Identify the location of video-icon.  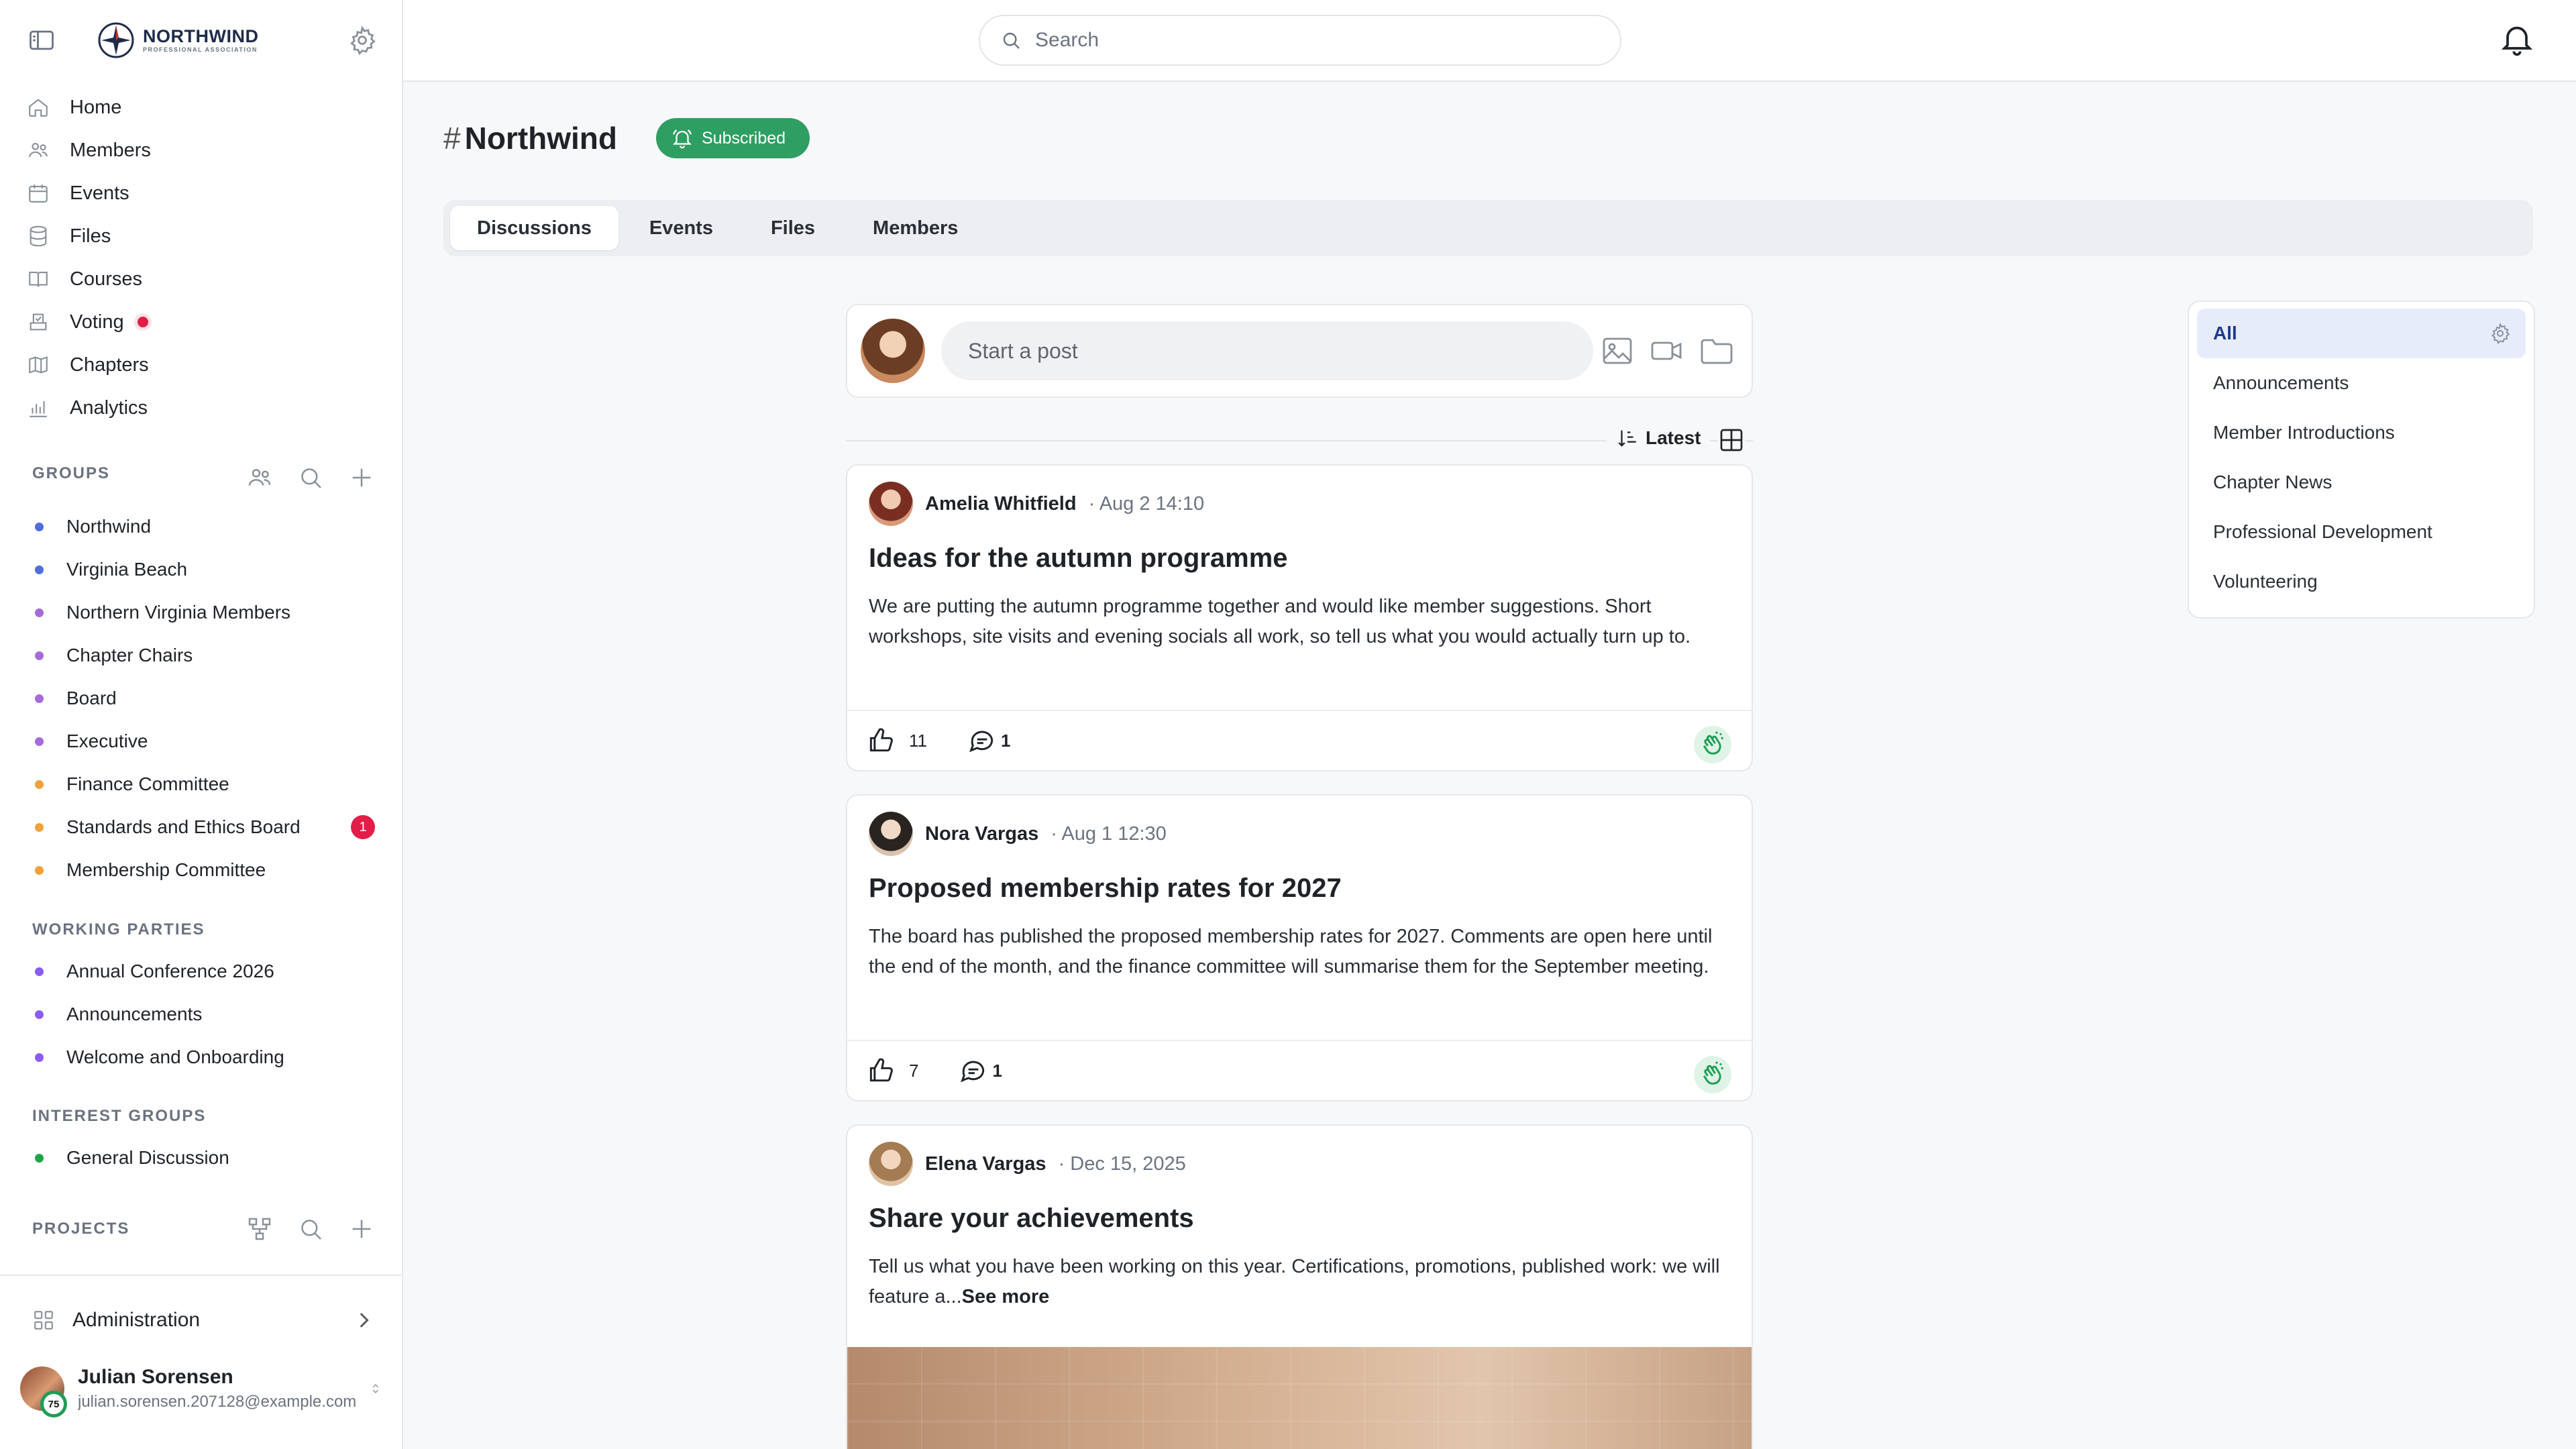
(1667, 351).